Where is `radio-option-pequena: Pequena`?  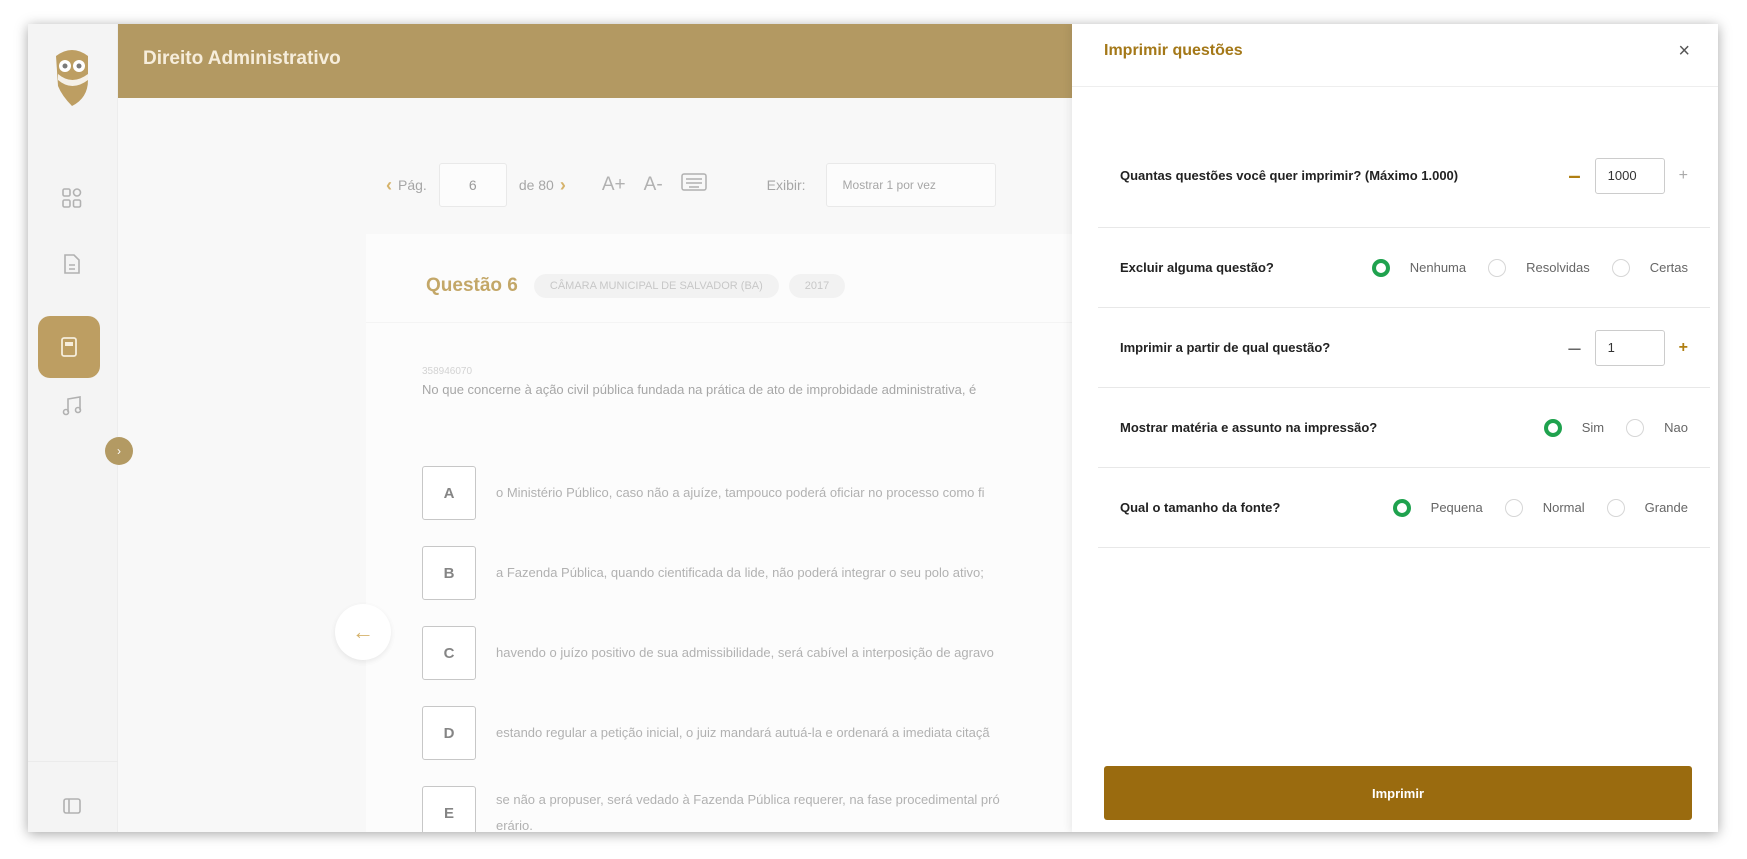
radio-option-pequena: Pequena is located at coordinates (1437, 507).